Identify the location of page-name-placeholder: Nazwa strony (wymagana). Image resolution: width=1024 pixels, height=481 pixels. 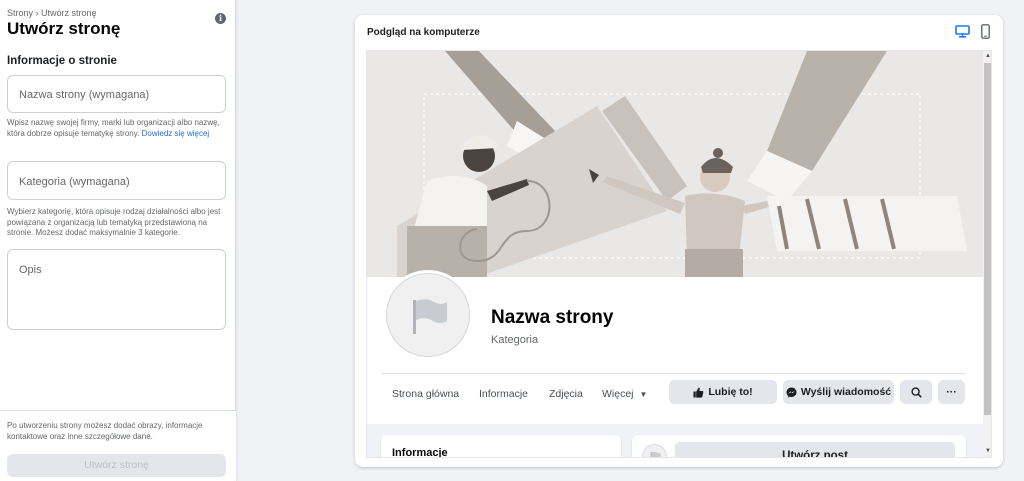
(84, 95).